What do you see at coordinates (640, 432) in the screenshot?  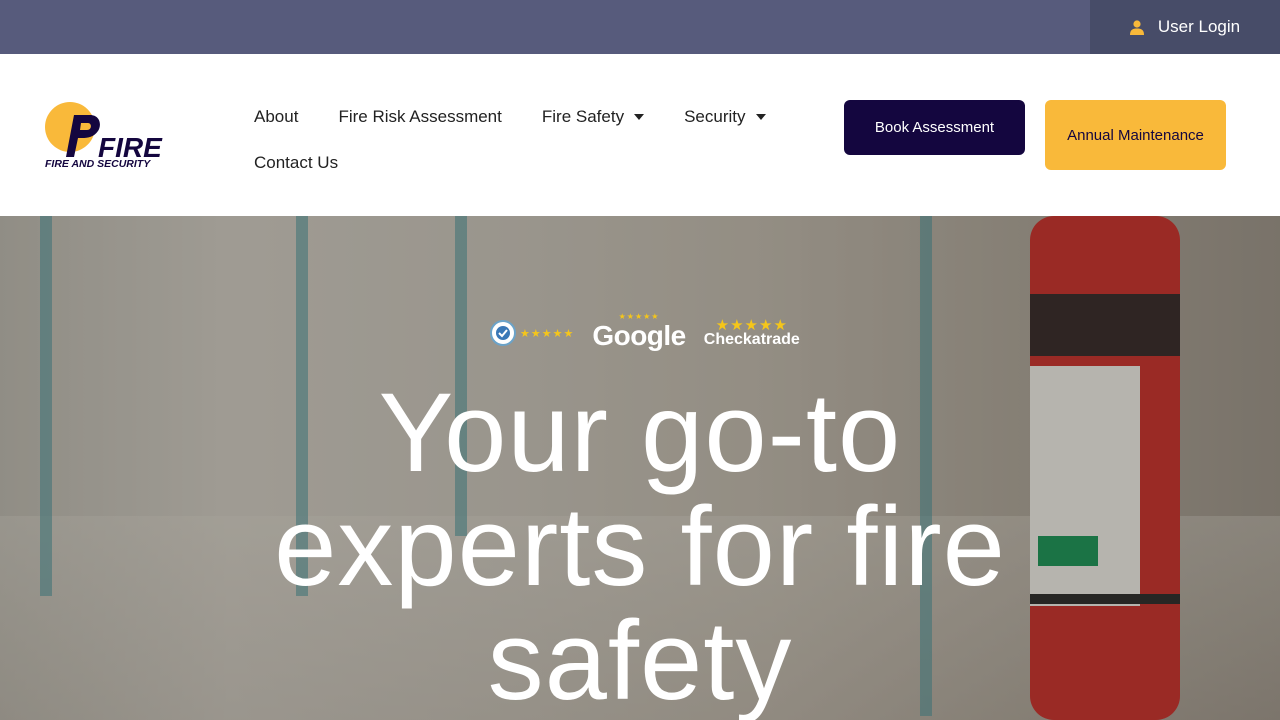 I see `headline-line: Your go-to` at bounding box center [640, 432].